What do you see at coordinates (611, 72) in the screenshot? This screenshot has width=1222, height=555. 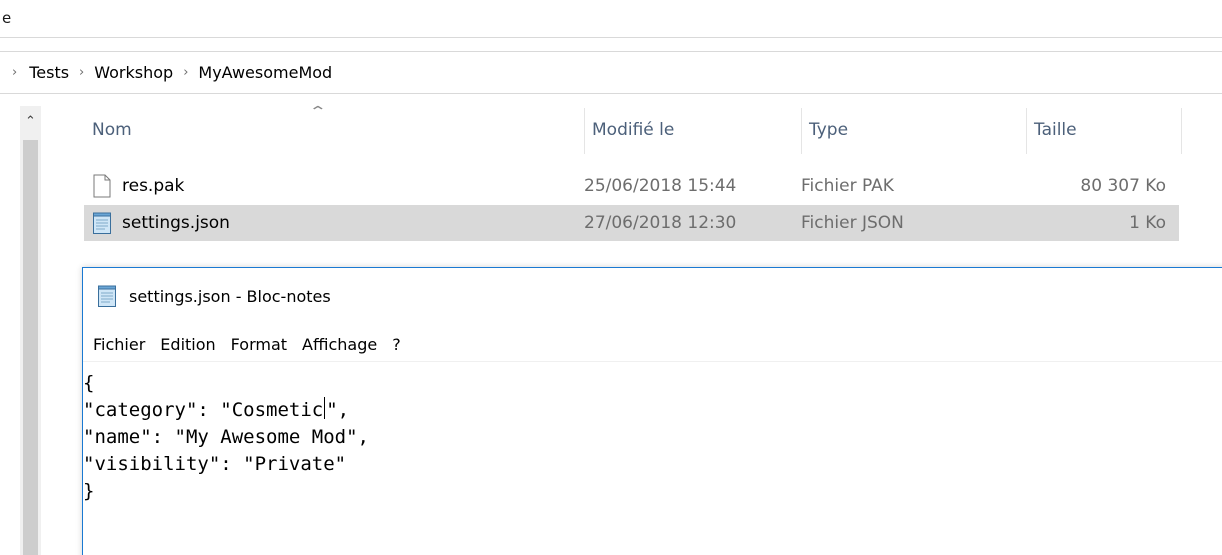 I see `breadcrumb: › Tests › Workshop › MyAwesomeMod` at bounding box center [611, 72].